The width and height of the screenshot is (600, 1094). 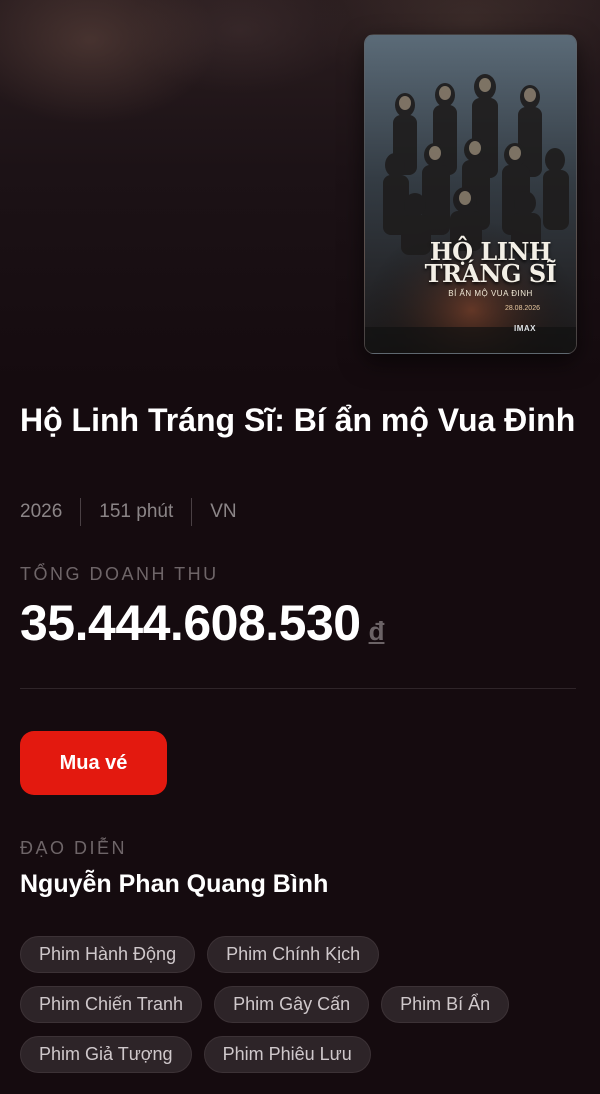 I want to click on director-label: ĐẠO DIỄN, so click(x=74, y=848).